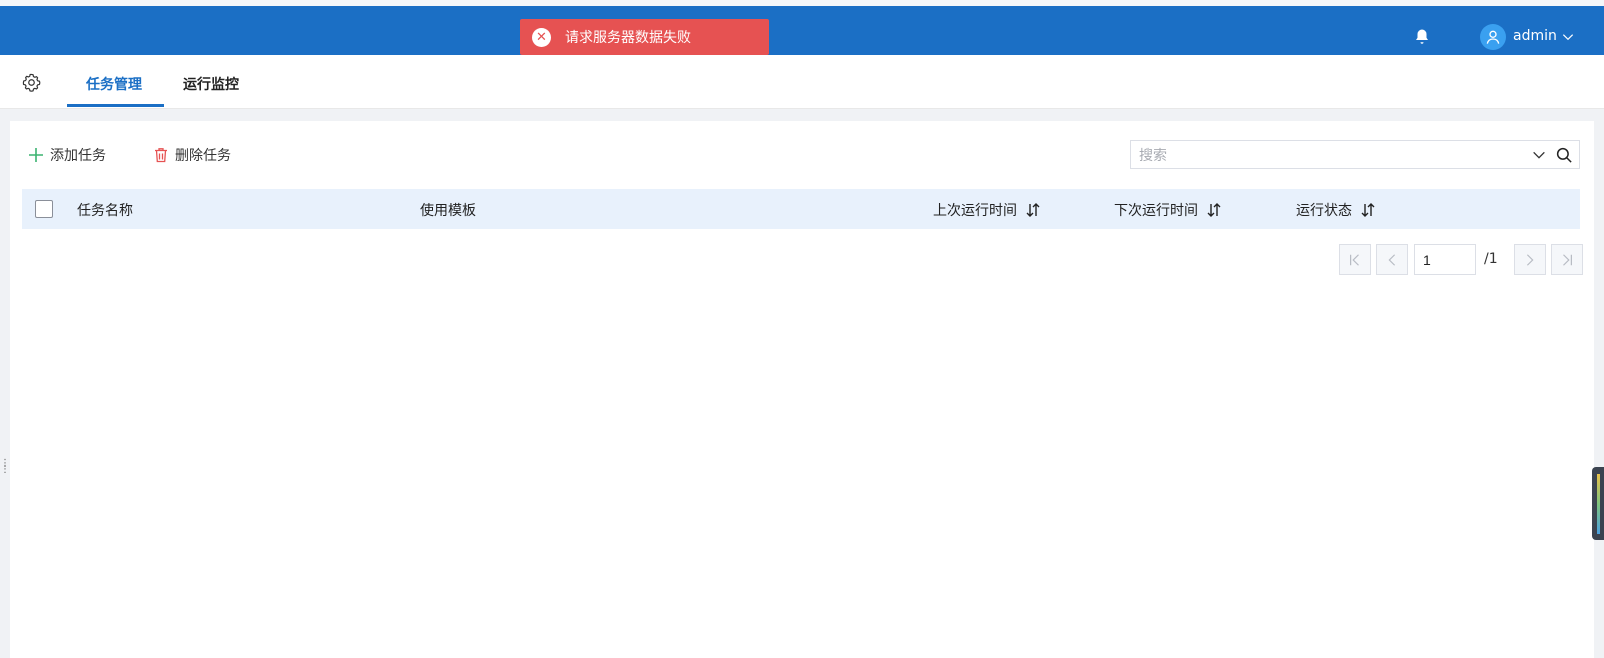 This screenshot has height=658, width=1604. Describe the element at coordinates (5, 469) in the screenshot. I see `resize-handle: ⋮ ⋮` at that location.